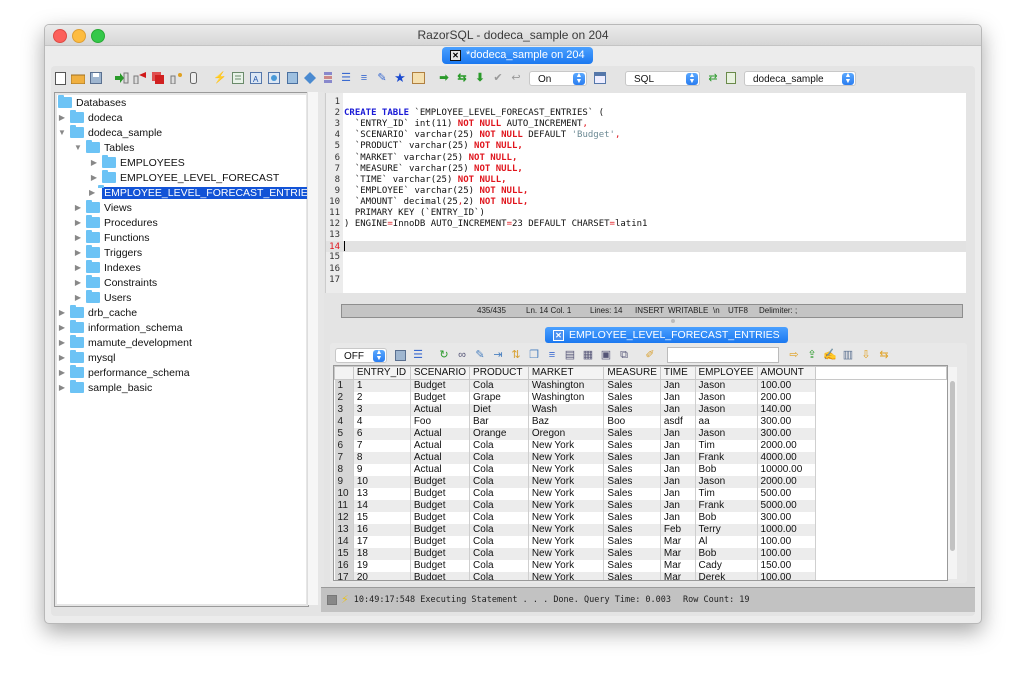 This screenshot has width=1024, height=684. I want to click on tree-item: ▶ information_schema, so click(181, 327).